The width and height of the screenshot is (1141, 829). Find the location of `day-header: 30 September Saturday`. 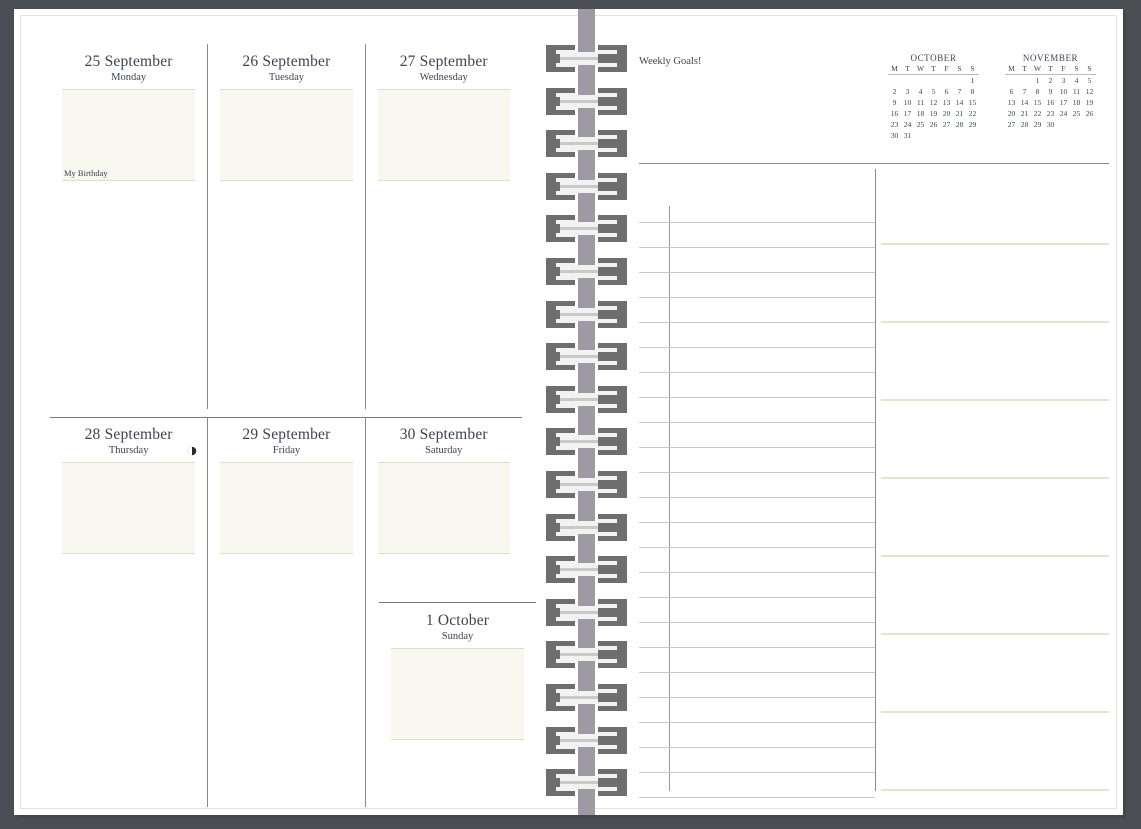

day-header: 30 September Saturday is located at coordinates (444, 437).